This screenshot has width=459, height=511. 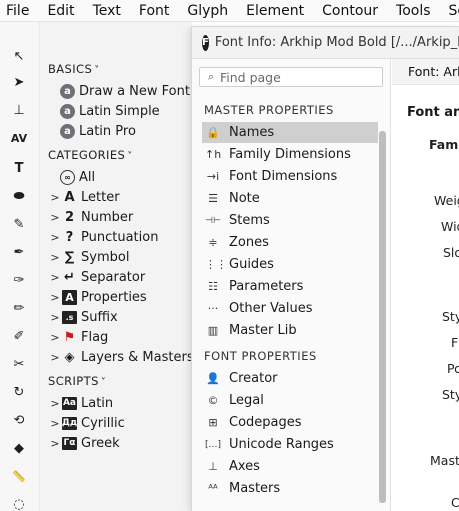 What do you see at coordinates (290, 198) in the screenshot?
I see `nav-item-note: ☰ Note` at bounding box center [290, 198].